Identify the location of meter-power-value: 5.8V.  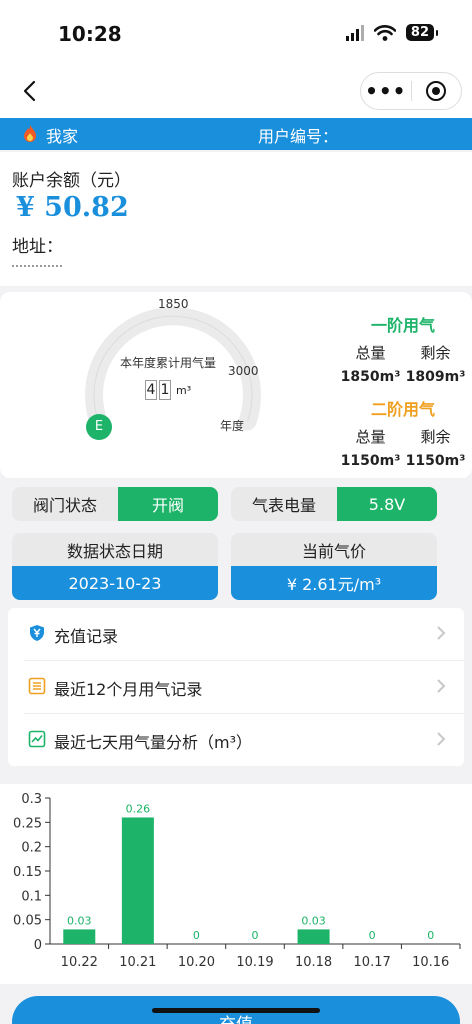
(387, 504).